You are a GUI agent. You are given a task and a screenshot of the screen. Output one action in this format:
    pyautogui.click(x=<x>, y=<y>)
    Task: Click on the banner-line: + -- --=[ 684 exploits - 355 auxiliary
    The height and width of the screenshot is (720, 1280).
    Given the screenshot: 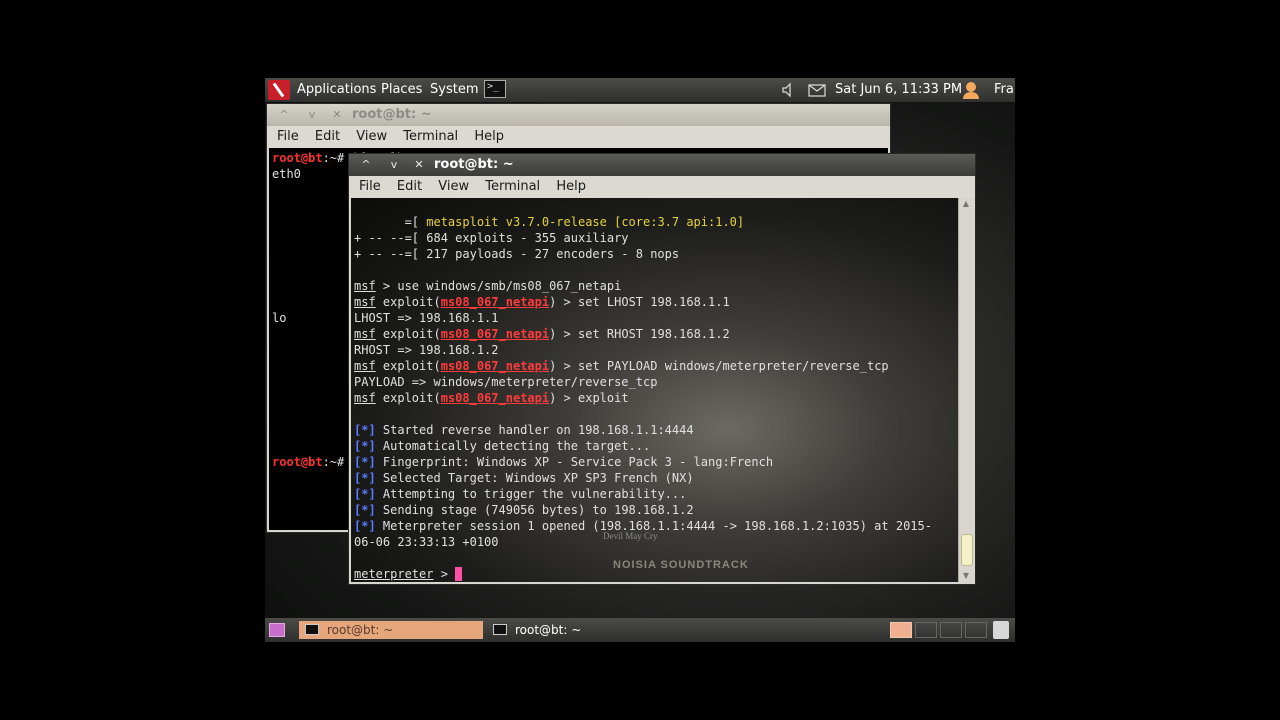 What is the action you would take?
    pyautogui.click(x=491, y=238)
    